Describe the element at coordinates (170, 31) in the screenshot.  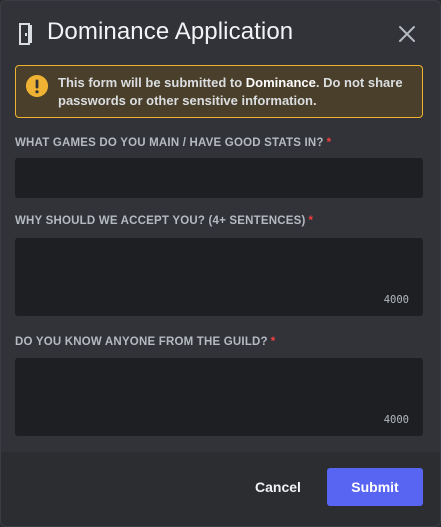
I see `modal-title: Dominance Application` at that location.